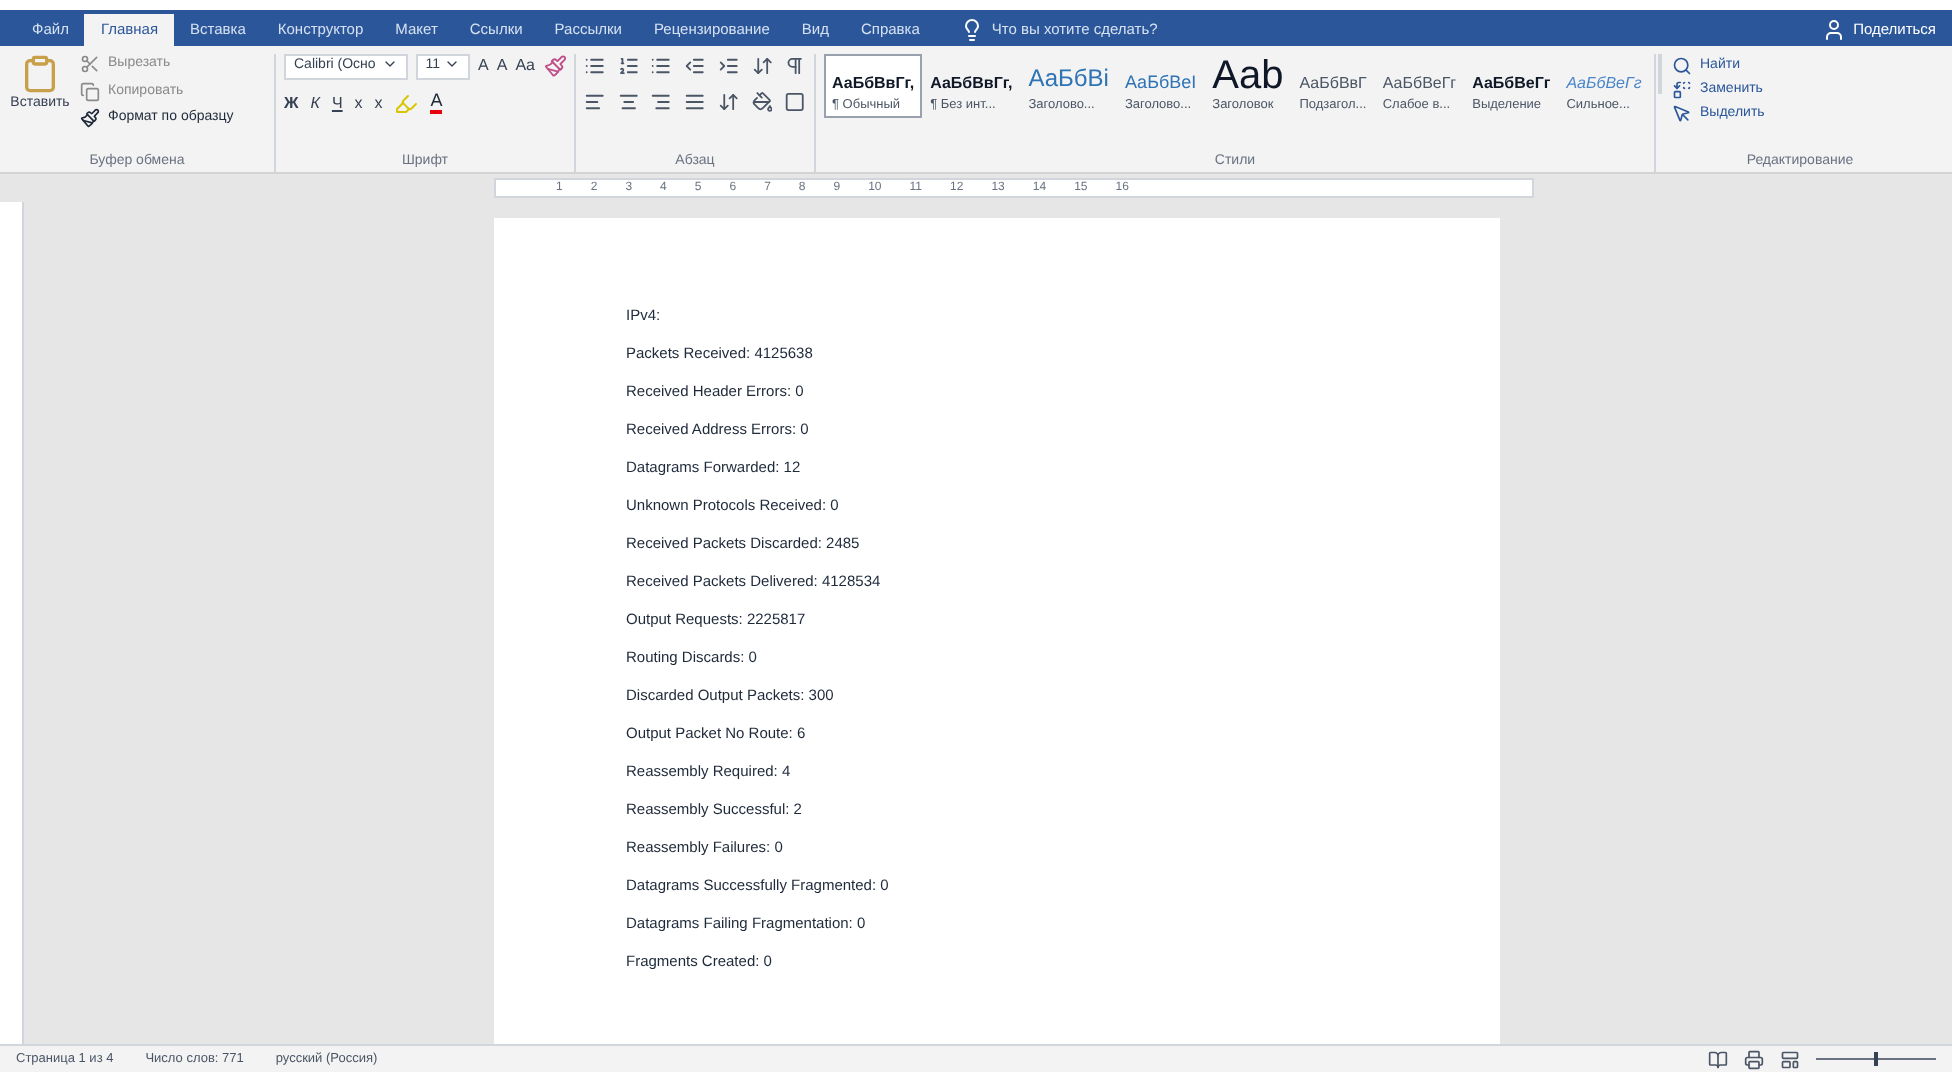 This screenshot has width=1952, height=1072. I want to click on shading-icon, so click(762, 102).